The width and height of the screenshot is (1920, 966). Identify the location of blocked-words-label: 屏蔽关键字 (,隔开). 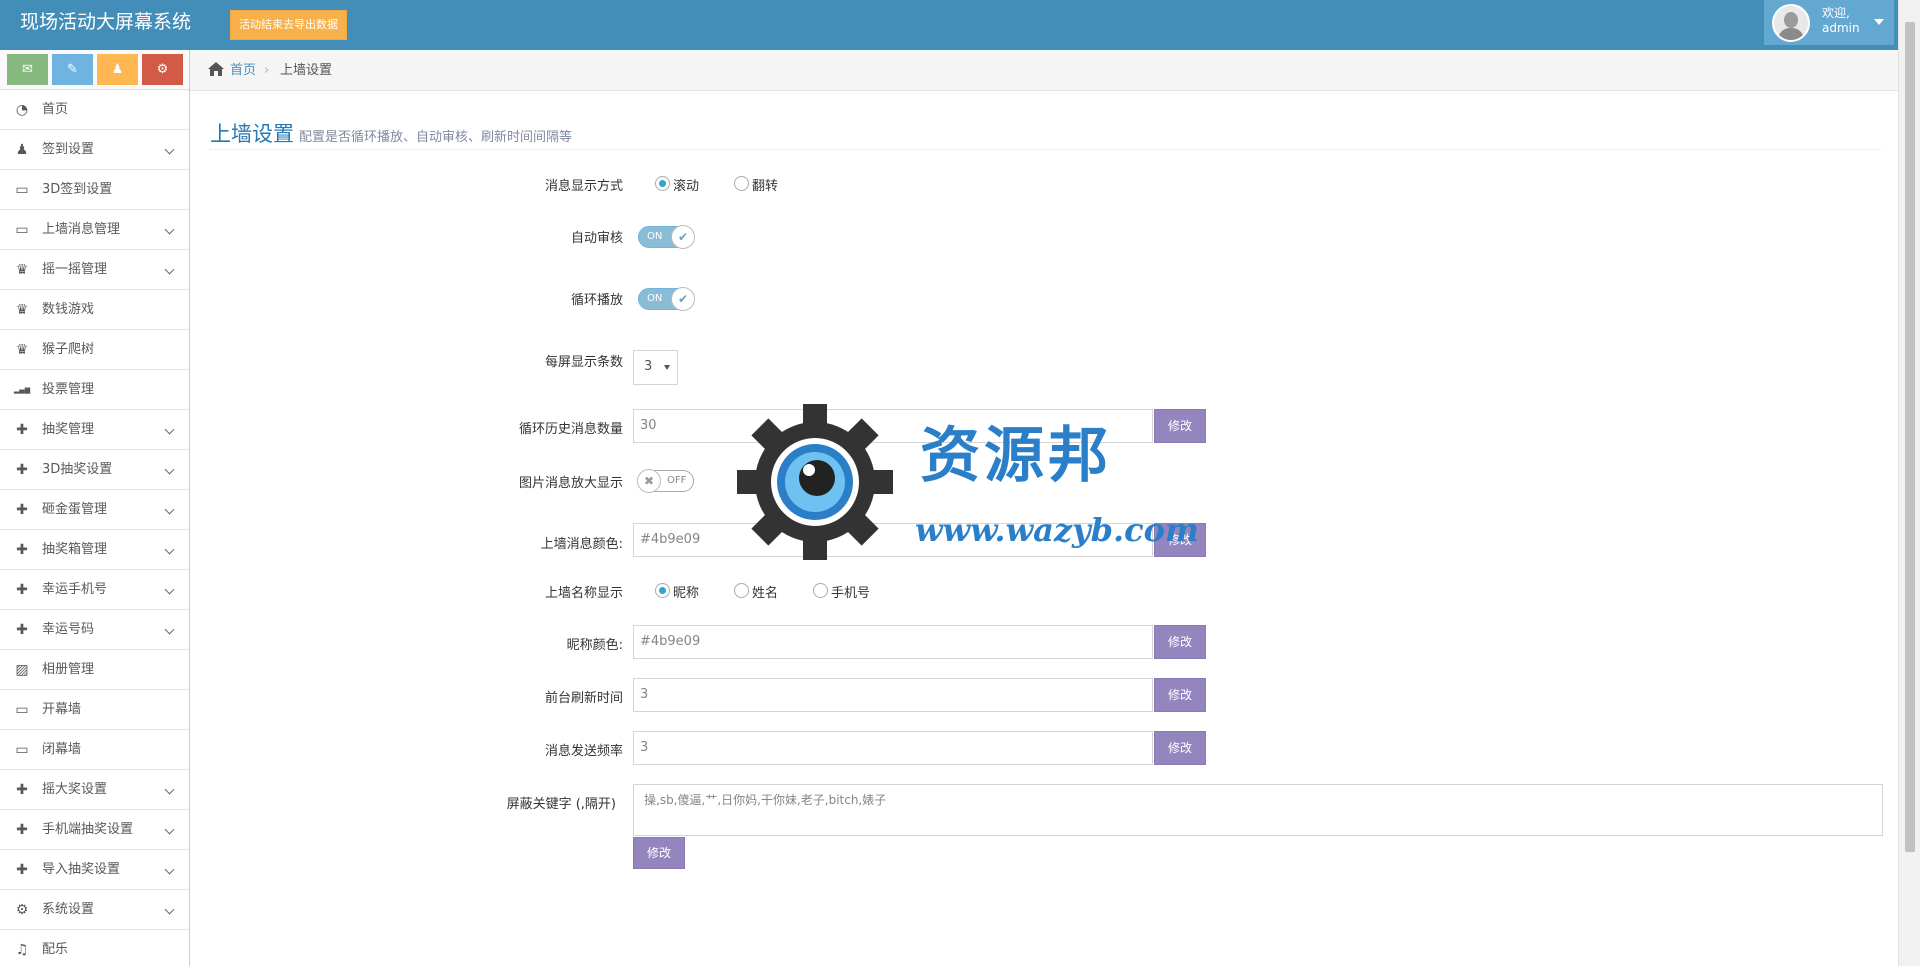
(561, 804).